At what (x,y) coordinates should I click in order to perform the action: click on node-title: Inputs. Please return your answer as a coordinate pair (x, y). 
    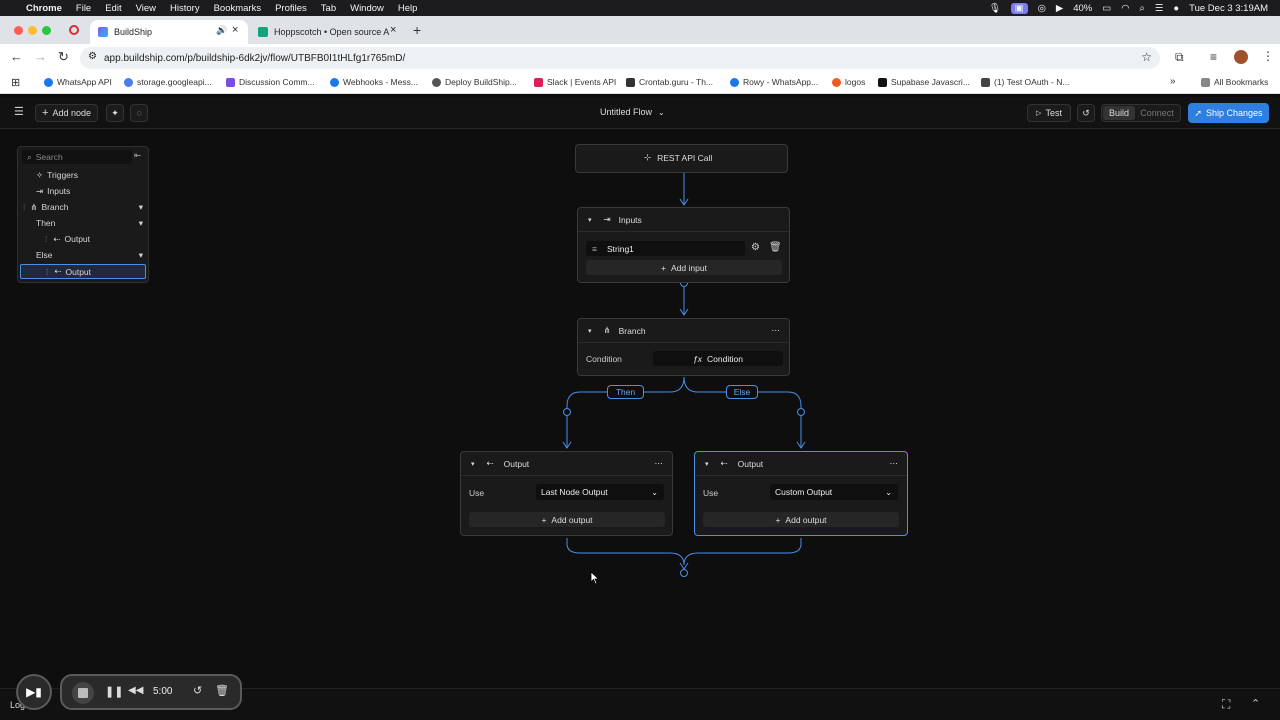
    Looking at the image, I should click on (630, 219).